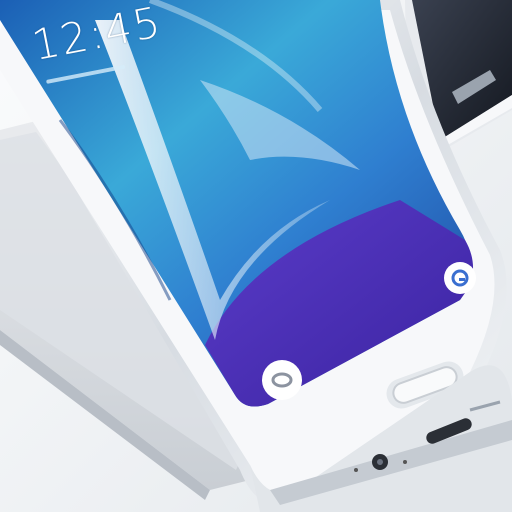 Image resolution: width=512 pixels, height=512 pixels. I want to click on earphone-jack, so click(380, 462).